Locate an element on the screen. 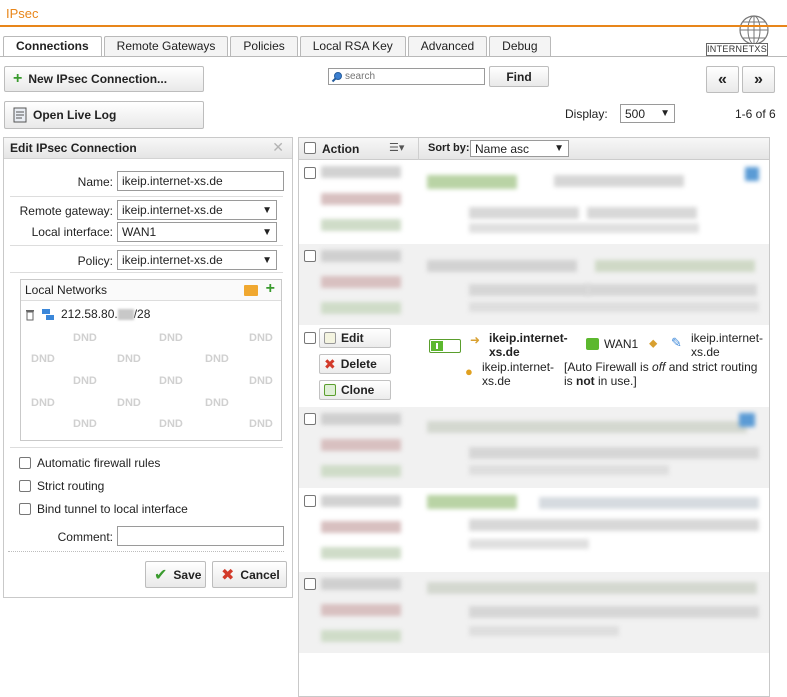 This screenshot has height=697, width=787. remote-gateway-select: ikeip.internet-xs.de ▼ is located at coordinates (197, 210).